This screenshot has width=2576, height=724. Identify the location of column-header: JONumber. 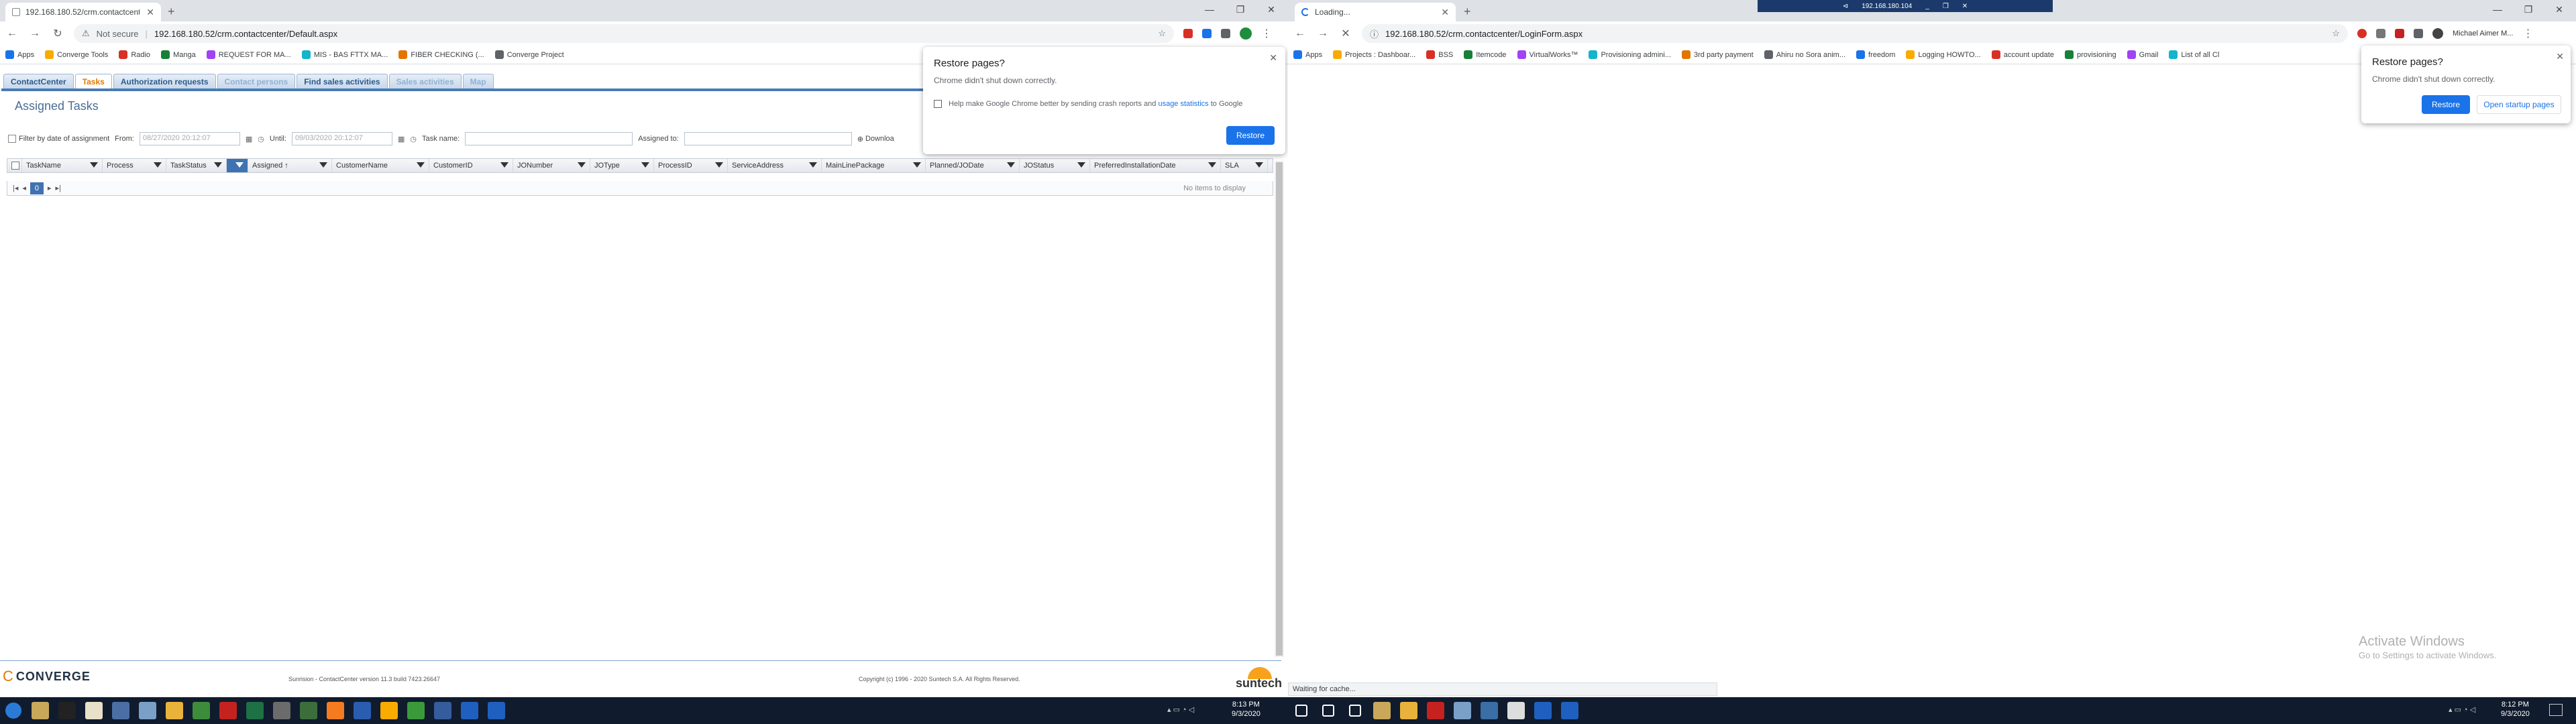
(551, 165).